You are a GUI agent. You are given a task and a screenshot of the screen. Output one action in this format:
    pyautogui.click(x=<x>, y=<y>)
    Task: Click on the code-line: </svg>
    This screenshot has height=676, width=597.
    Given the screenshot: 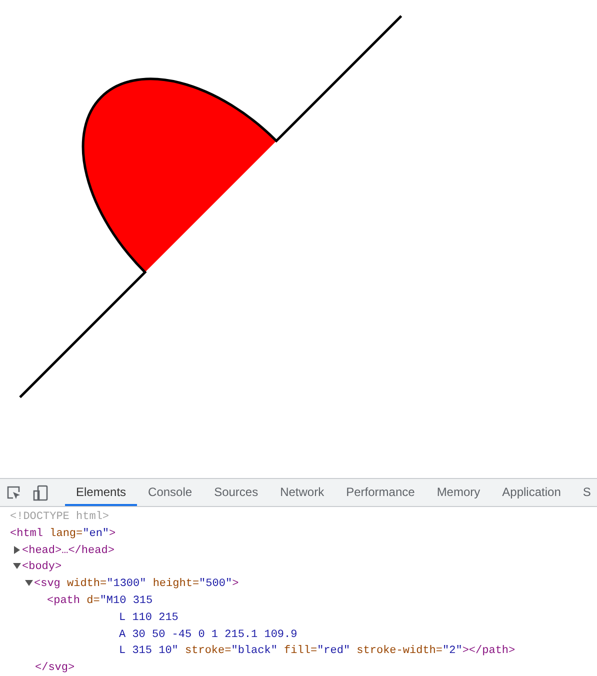 What is the action you would take?
    pyautogui.click(x=55, y=668)
    